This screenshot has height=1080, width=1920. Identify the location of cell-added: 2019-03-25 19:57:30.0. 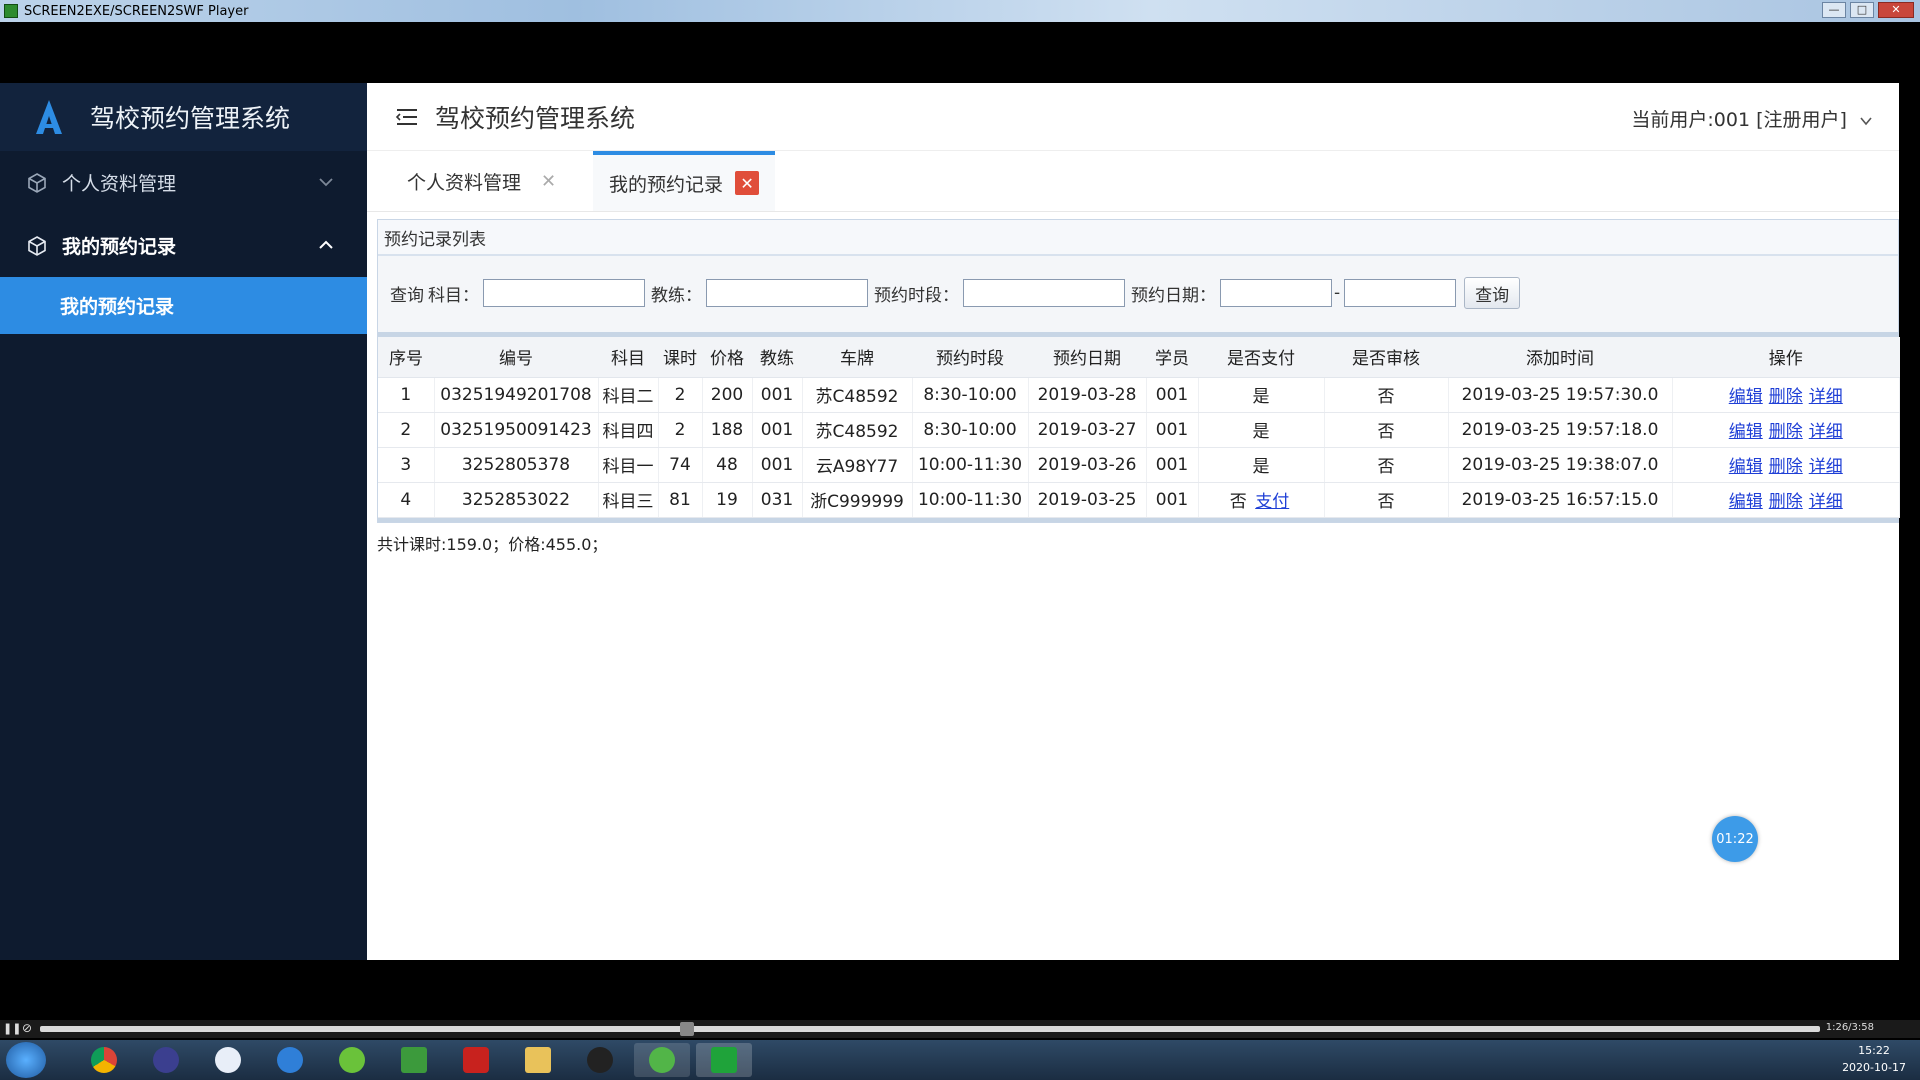
(1560, 395).